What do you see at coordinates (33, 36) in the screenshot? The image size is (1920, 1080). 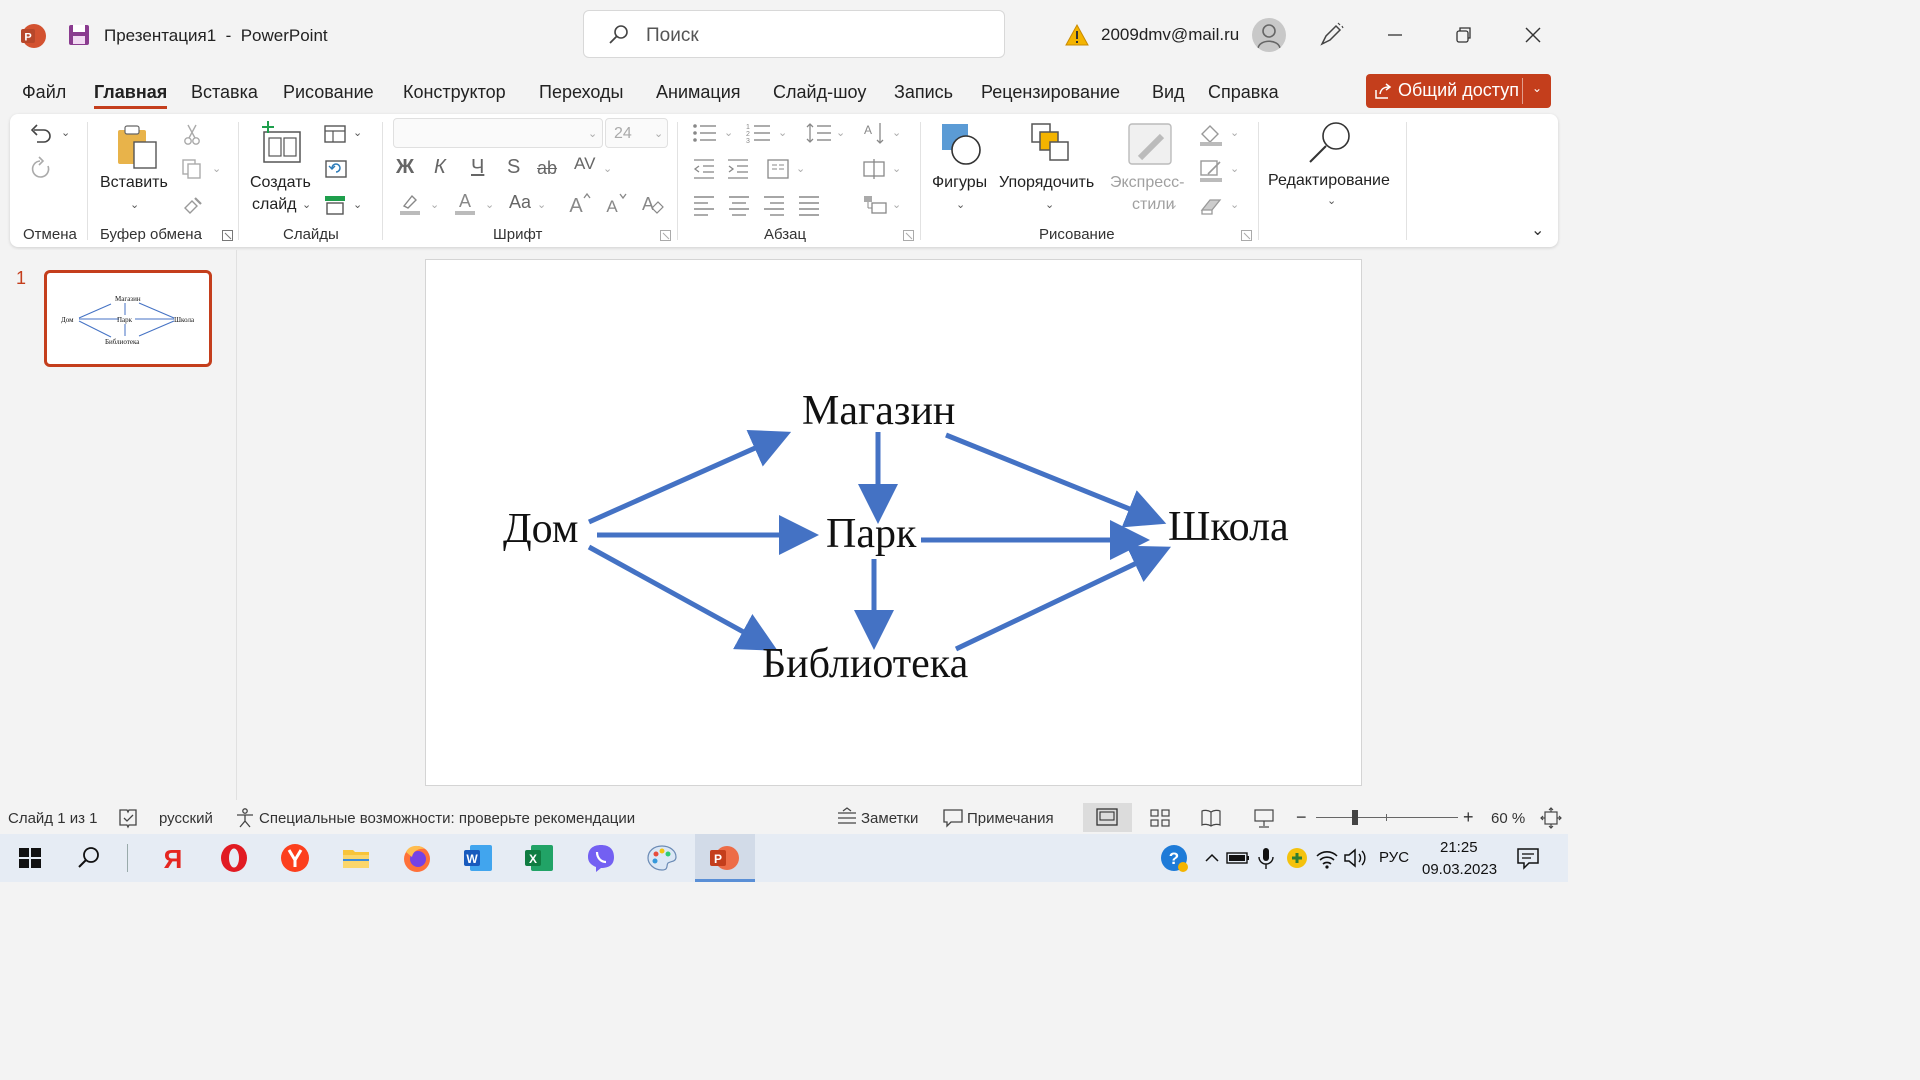 I see `powerpoint-app-icon: P` at bounding box center [33, 36].